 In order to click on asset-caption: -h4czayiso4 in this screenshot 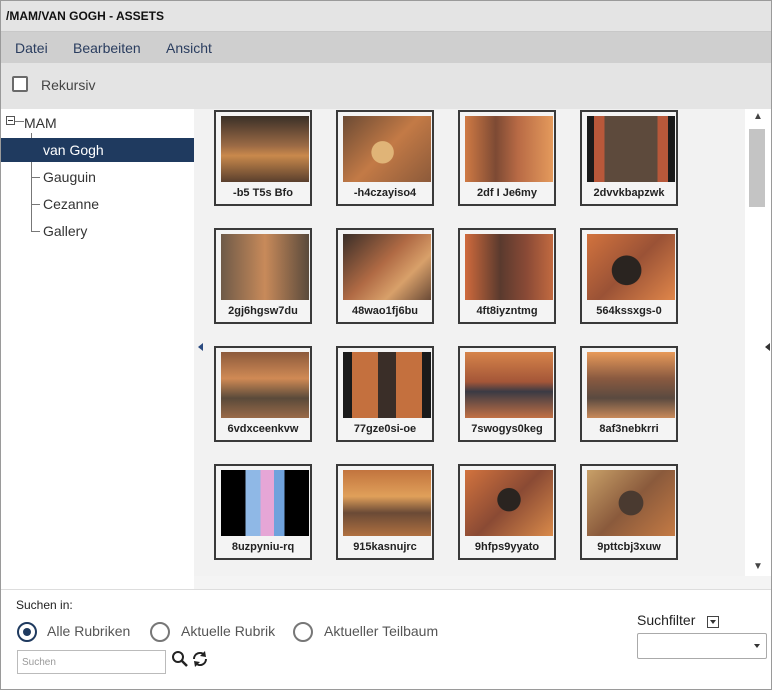, I will do `click(385, 193)`.